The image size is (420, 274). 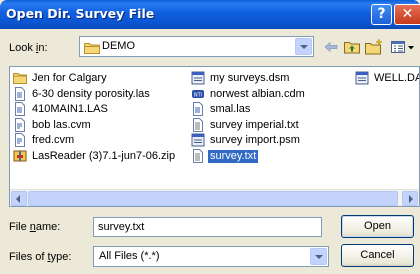 What do you see at coordinates (362, 78) in the screenshot?
I see `dat-file-icon` at bounding box center [362, 78].